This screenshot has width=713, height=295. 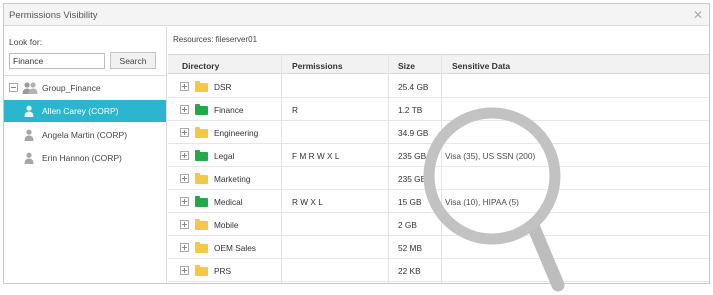 What do you see at coordinates (57, 61) in the screenshot?
I see `search-input` at bounding box center [57, 61].